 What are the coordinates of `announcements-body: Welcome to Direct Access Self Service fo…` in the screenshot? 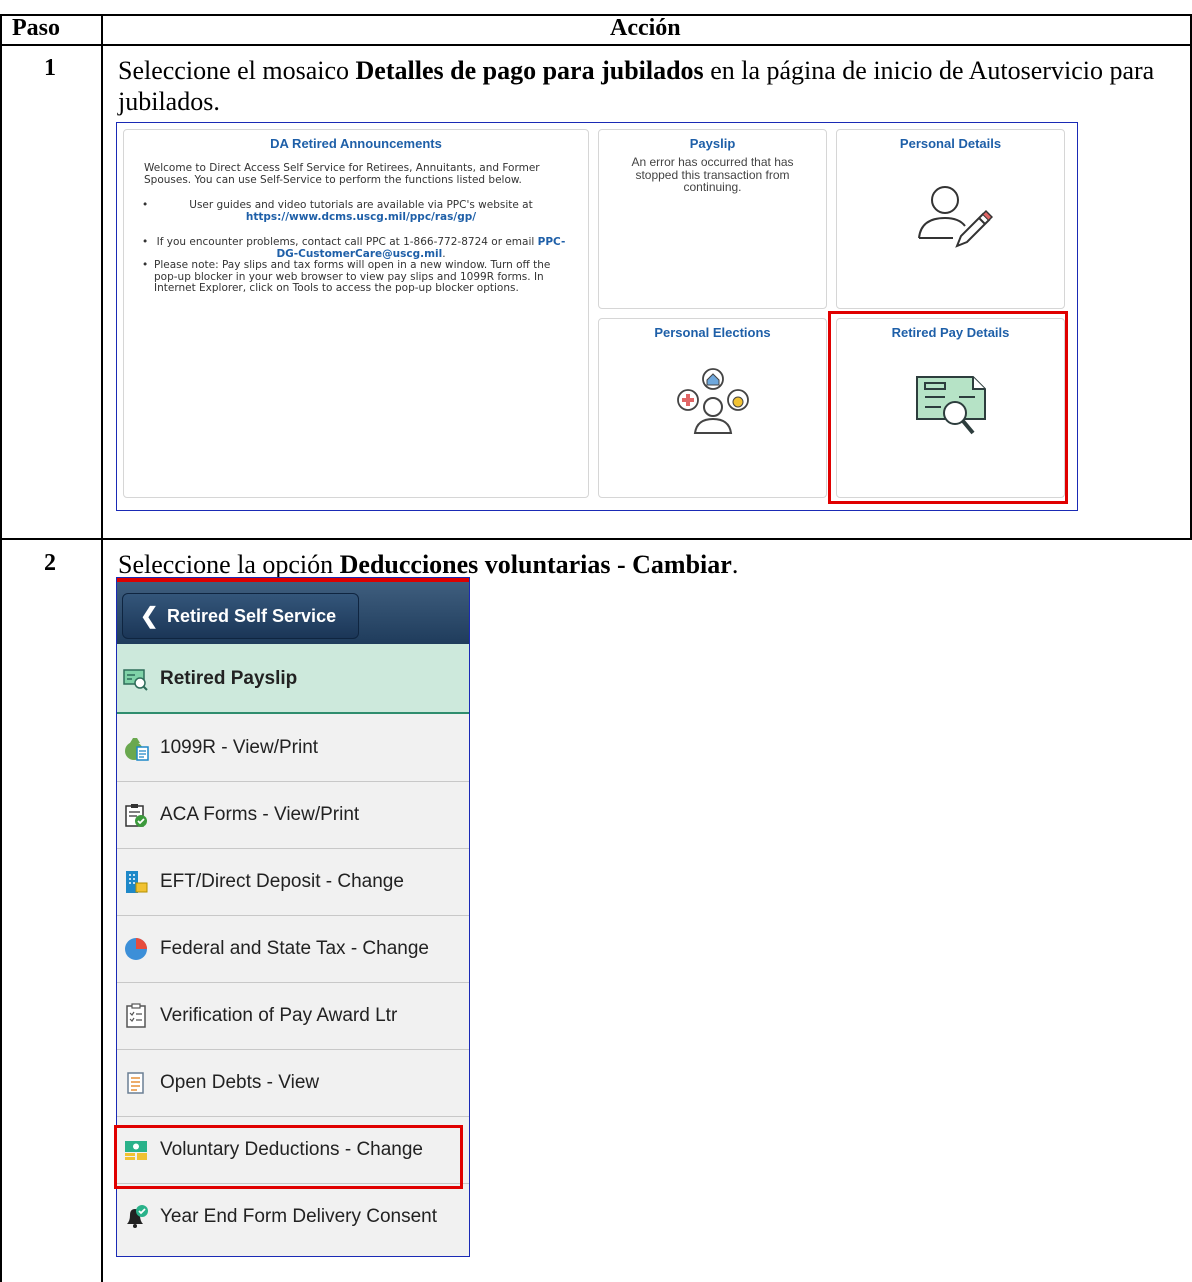 It's located at (355, 228).